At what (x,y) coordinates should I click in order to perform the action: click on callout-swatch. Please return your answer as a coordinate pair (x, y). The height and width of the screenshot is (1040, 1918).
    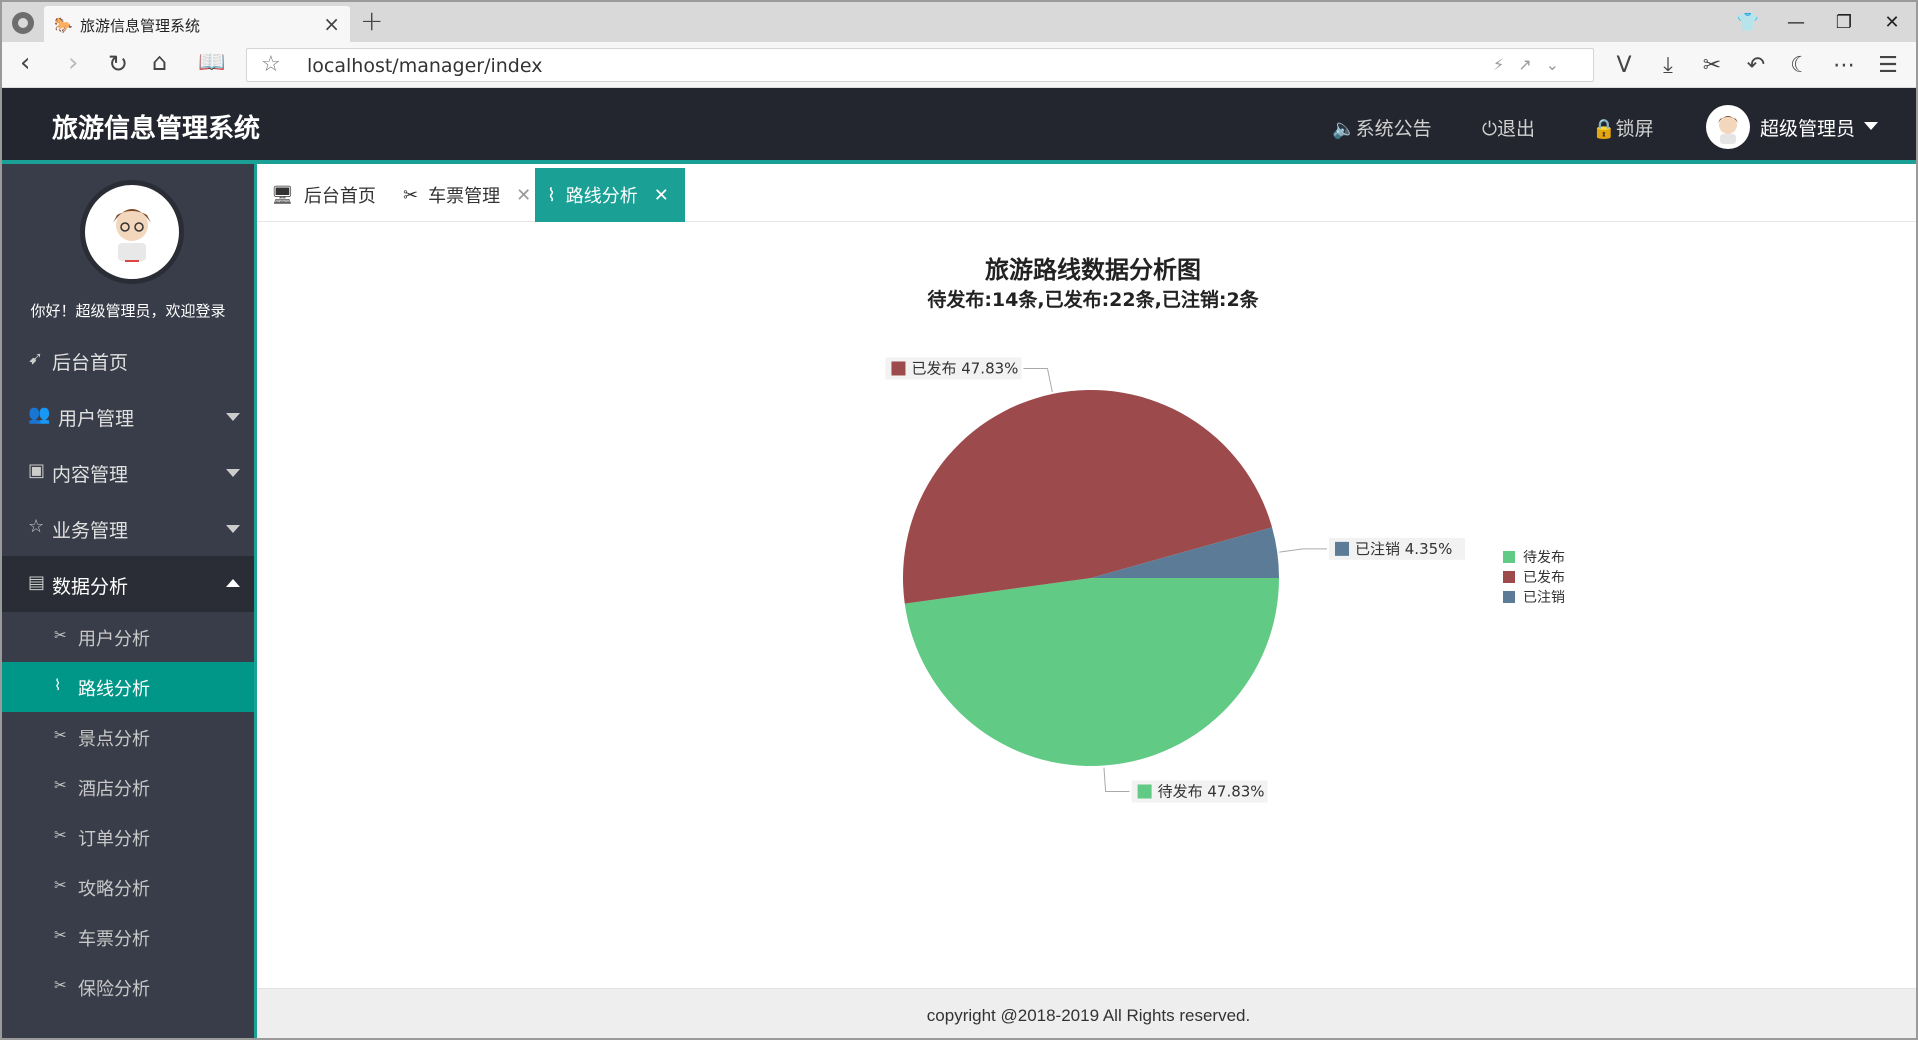
    Looking at the image, I should click on (898, 368).